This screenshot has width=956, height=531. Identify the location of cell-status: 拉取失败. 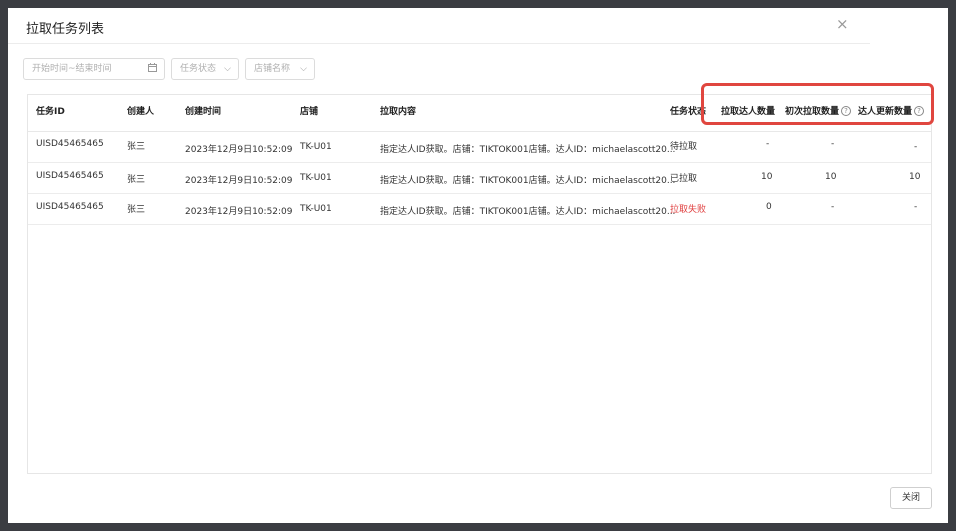
(688, 210).